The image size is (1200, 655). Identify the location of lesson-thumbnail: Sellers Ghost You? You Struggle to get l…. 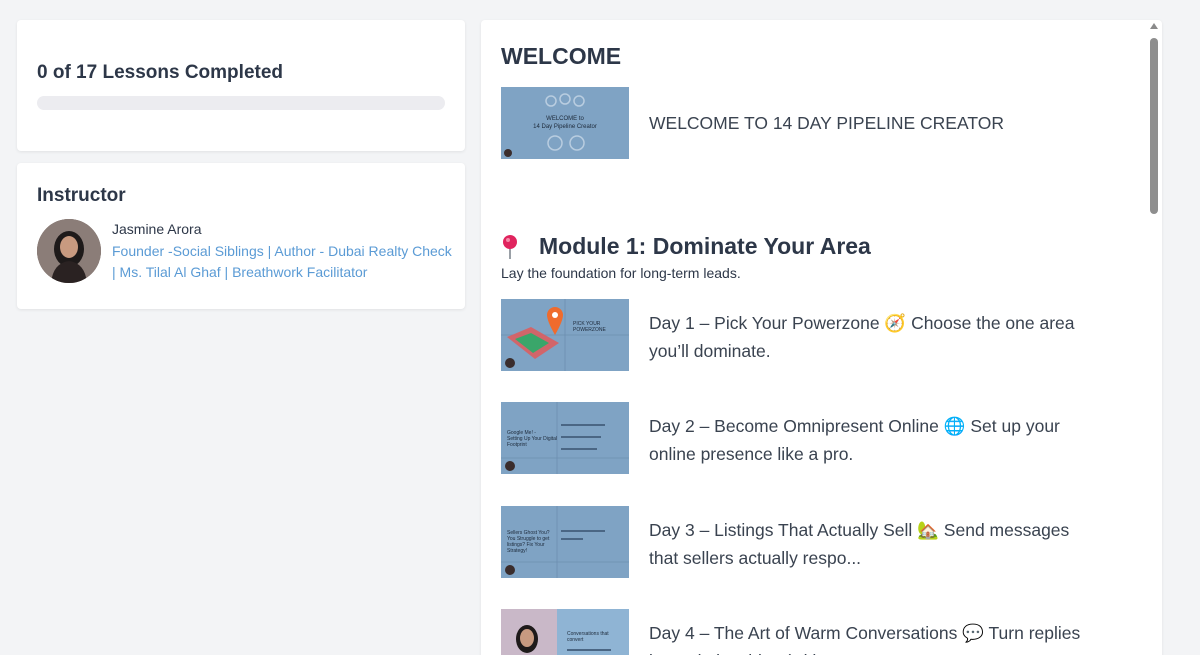
(565, 542).